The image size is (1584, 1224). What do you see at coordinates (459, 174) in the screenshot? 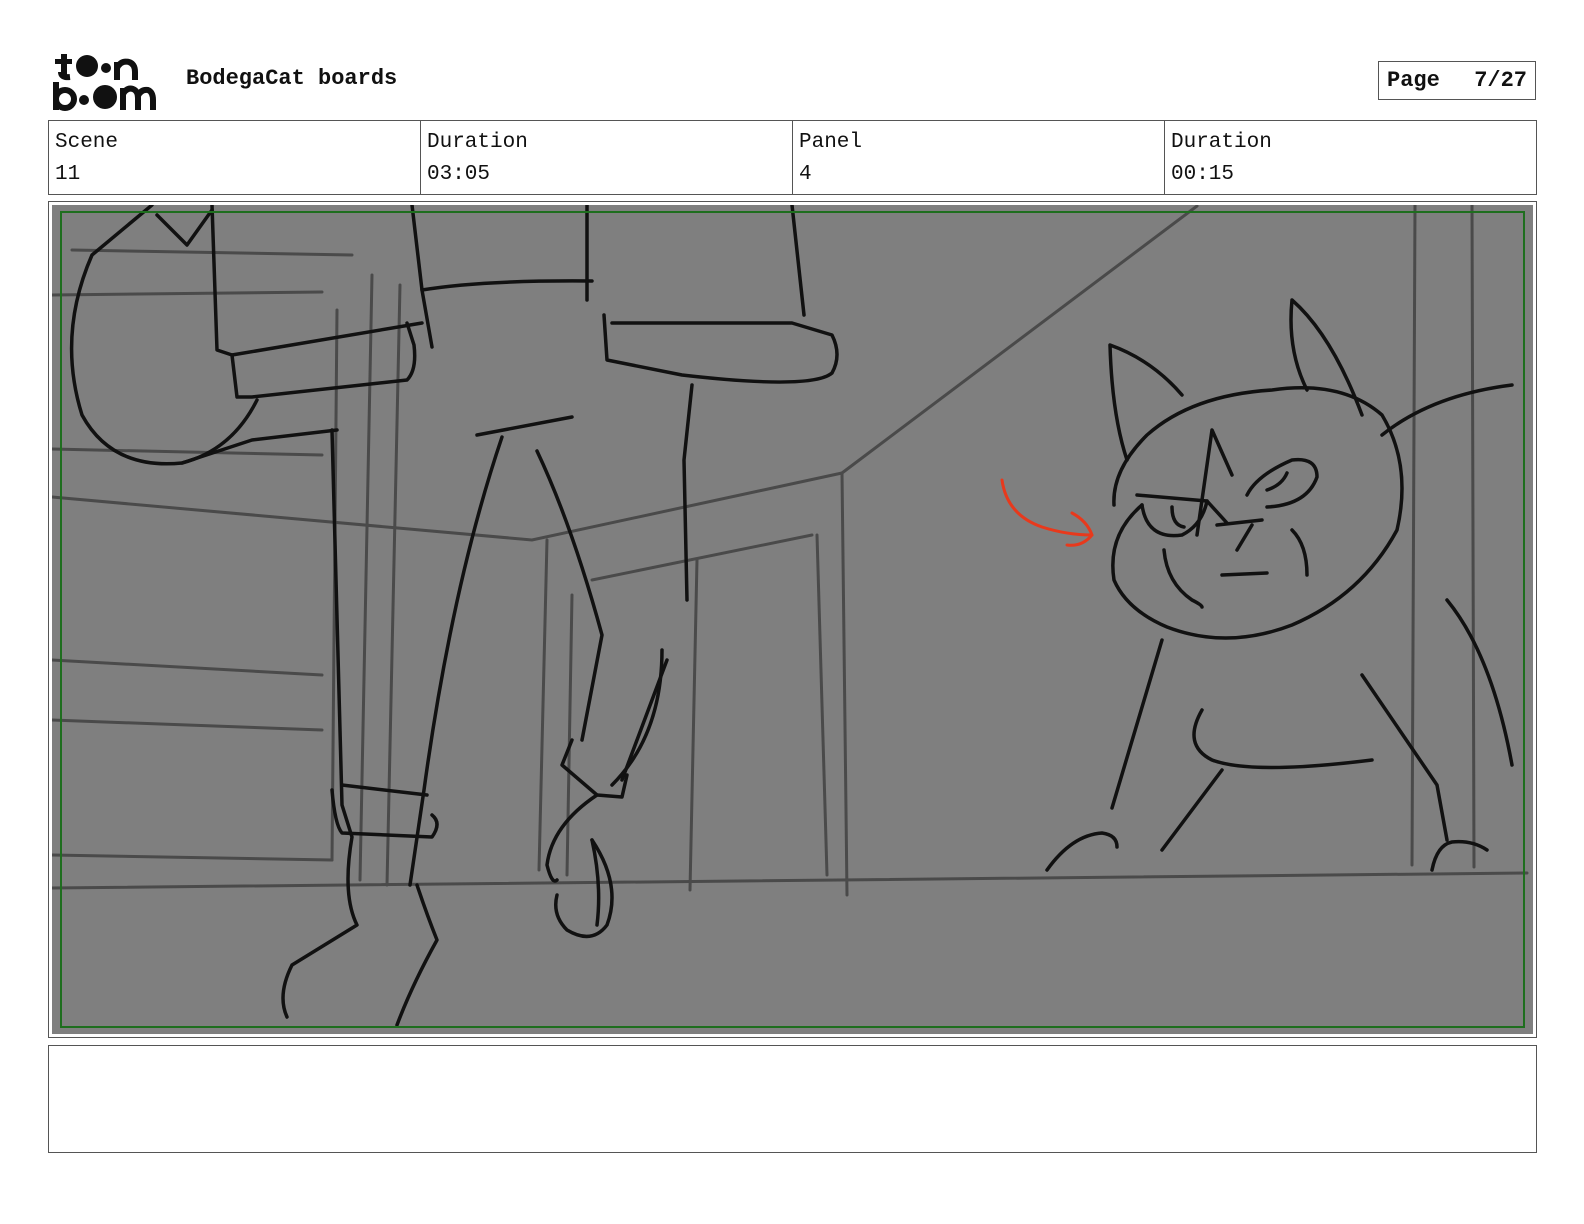
I see `scene-duration-value: 03:05` at bounding box center [459, 174].